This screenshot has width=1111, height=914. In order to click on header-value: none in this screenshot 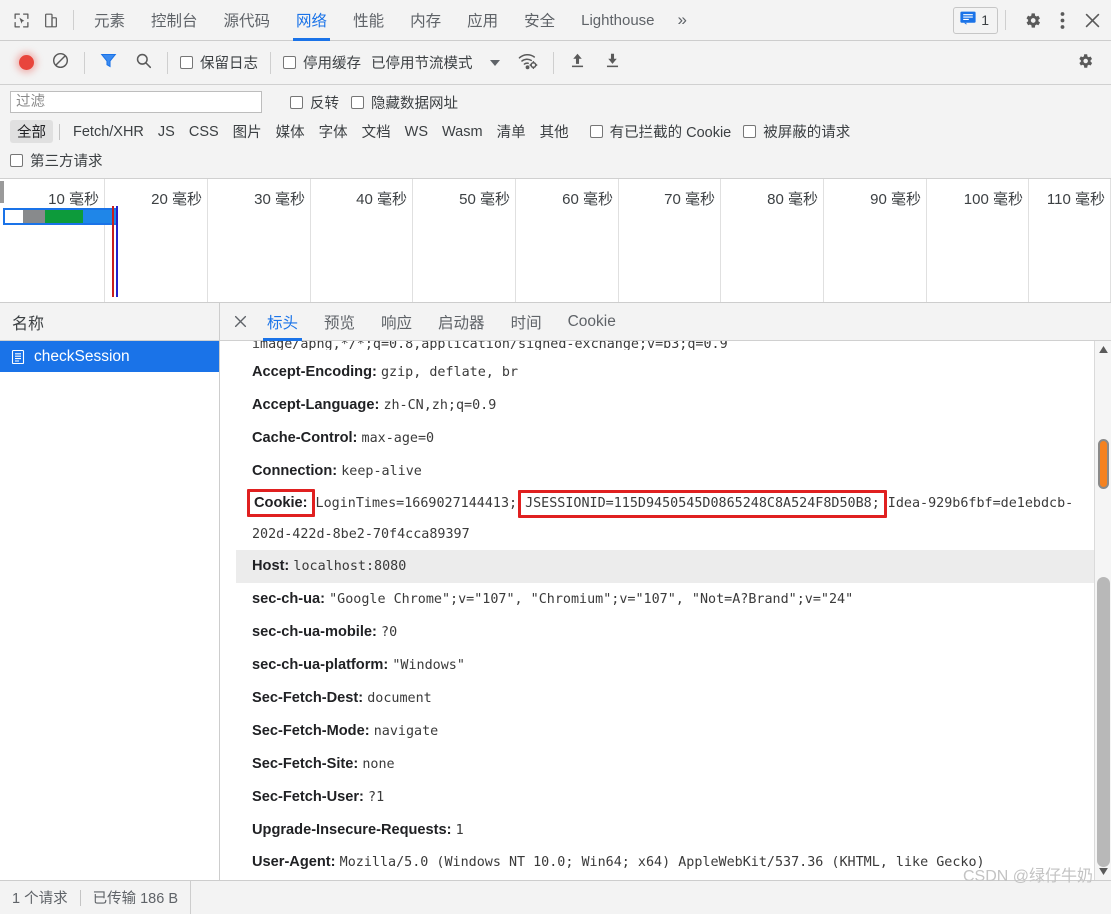, I will do `click(378, 764)`.